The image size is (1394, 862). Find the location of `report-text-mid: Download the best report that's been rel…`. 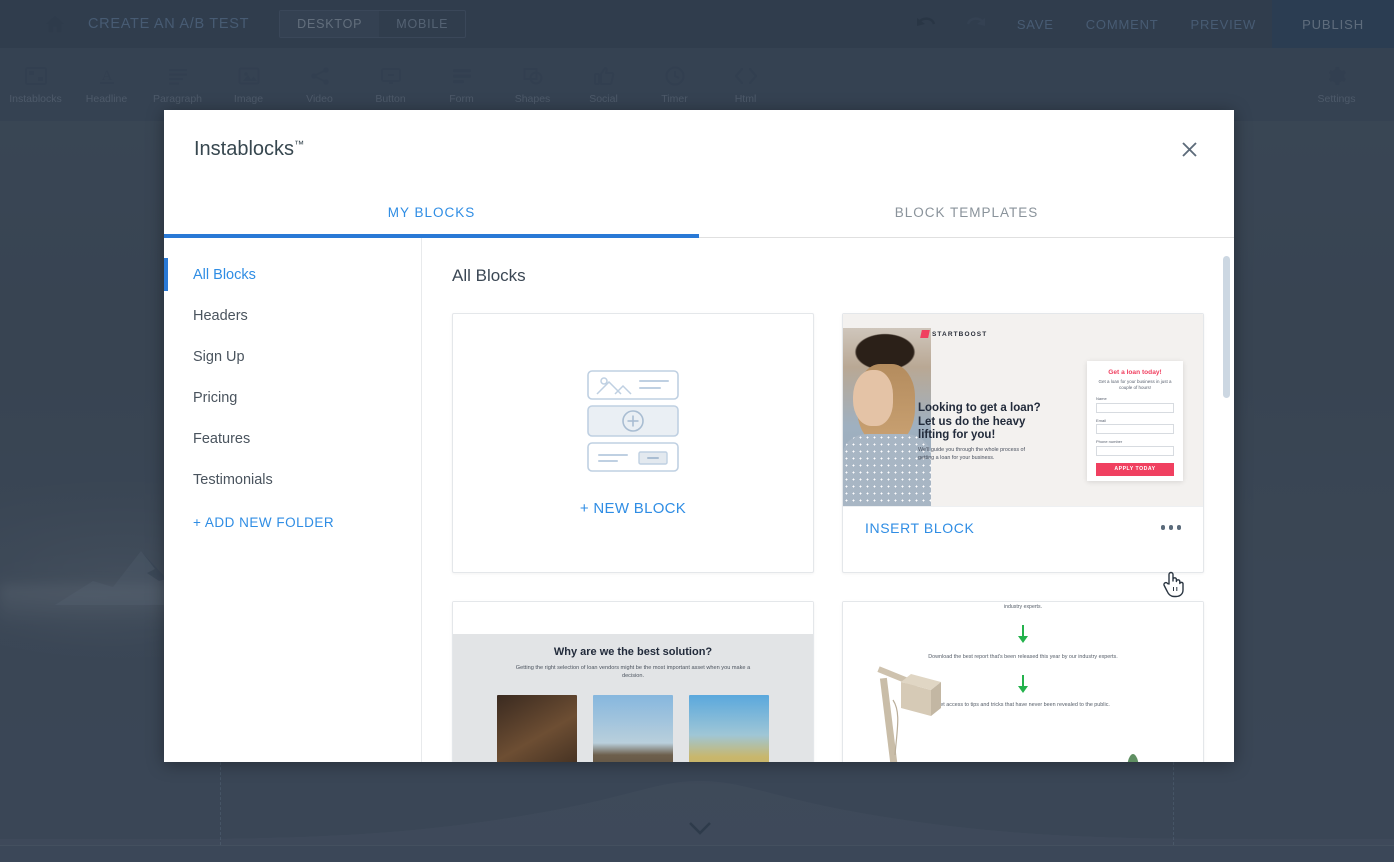

report-text-mid: Download the best report that's been rel… is located at coordinates (1023, 657).